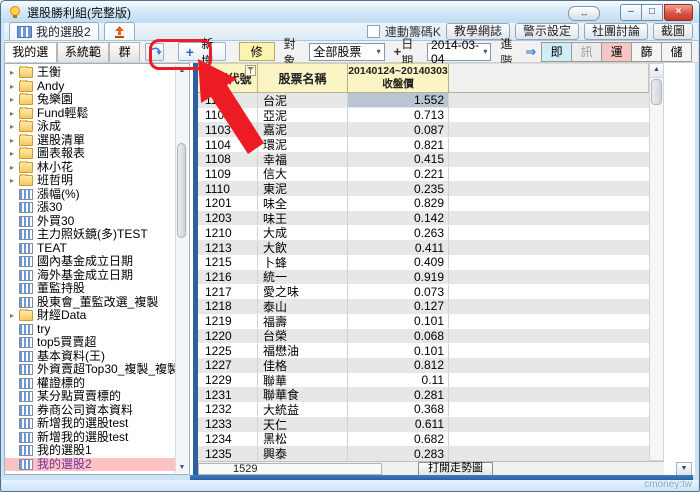 This screenshot has height=492, width=700. What do you see at coordinates (90, 464) in the screenshot?
I see `sidebar-item: 我的選股2` at bounding box center [90, 464].